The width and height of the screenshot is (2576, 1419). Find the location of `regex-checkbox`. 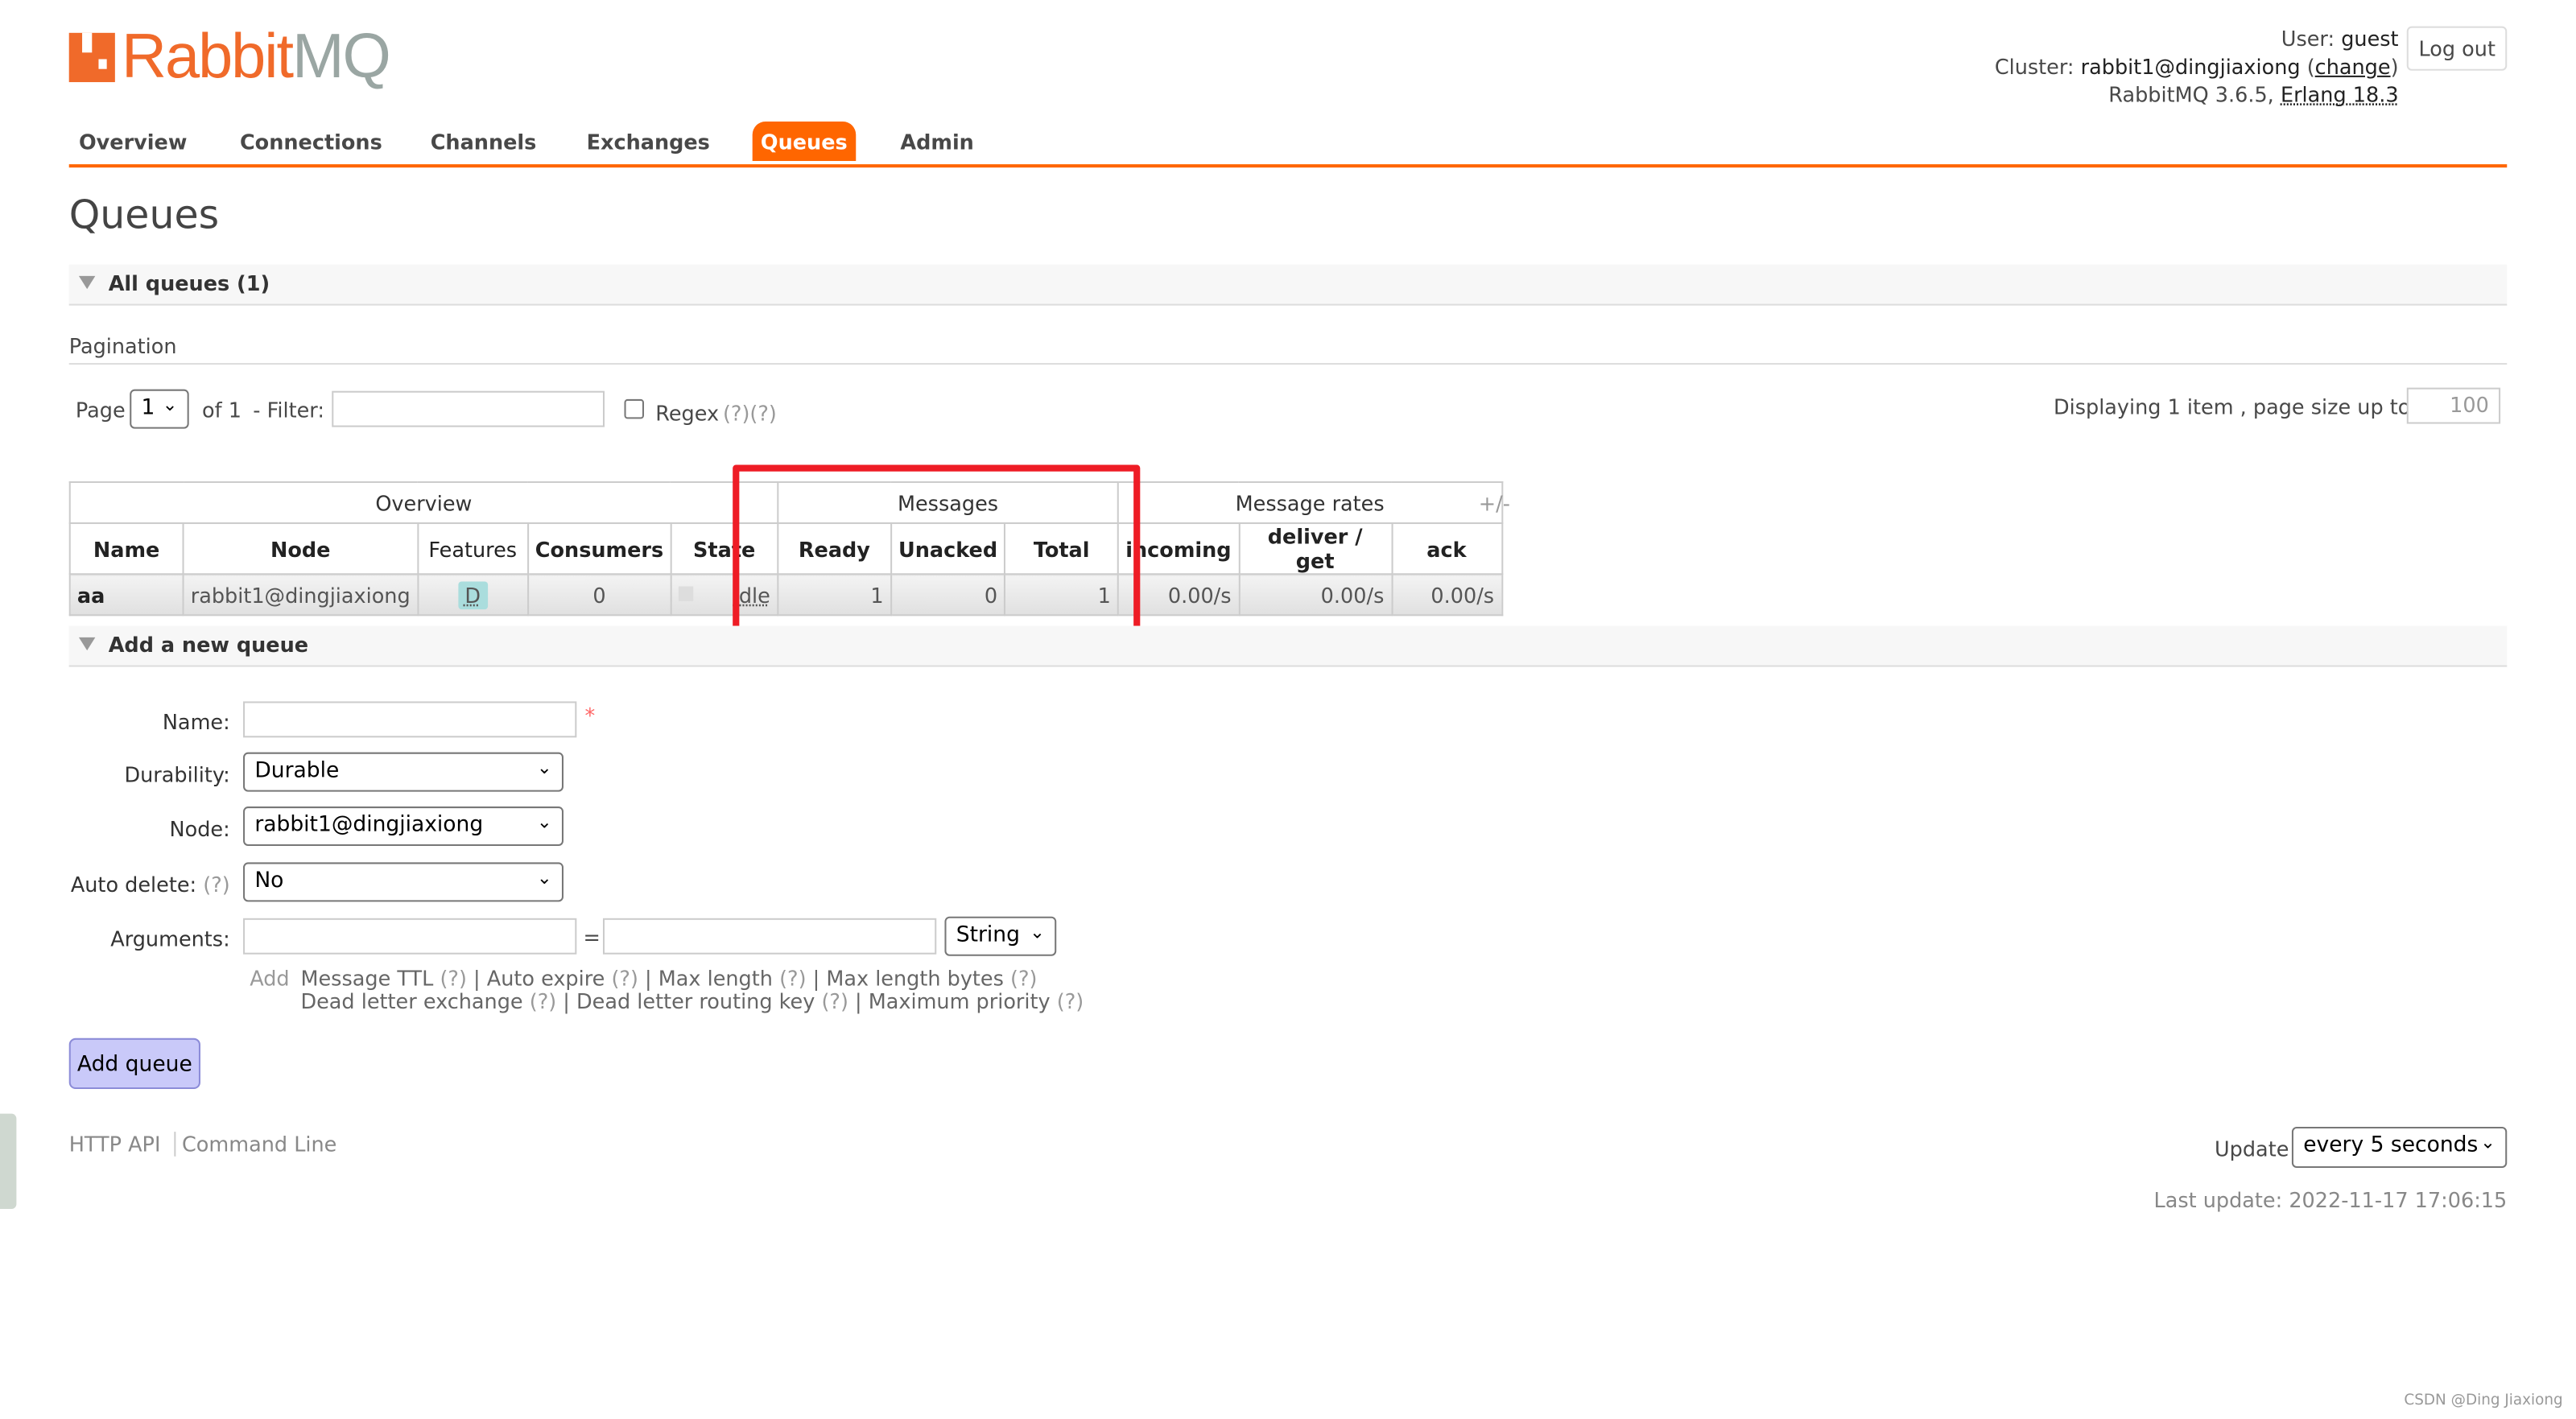

regex-checkbox is located at coordinates (634, 409).